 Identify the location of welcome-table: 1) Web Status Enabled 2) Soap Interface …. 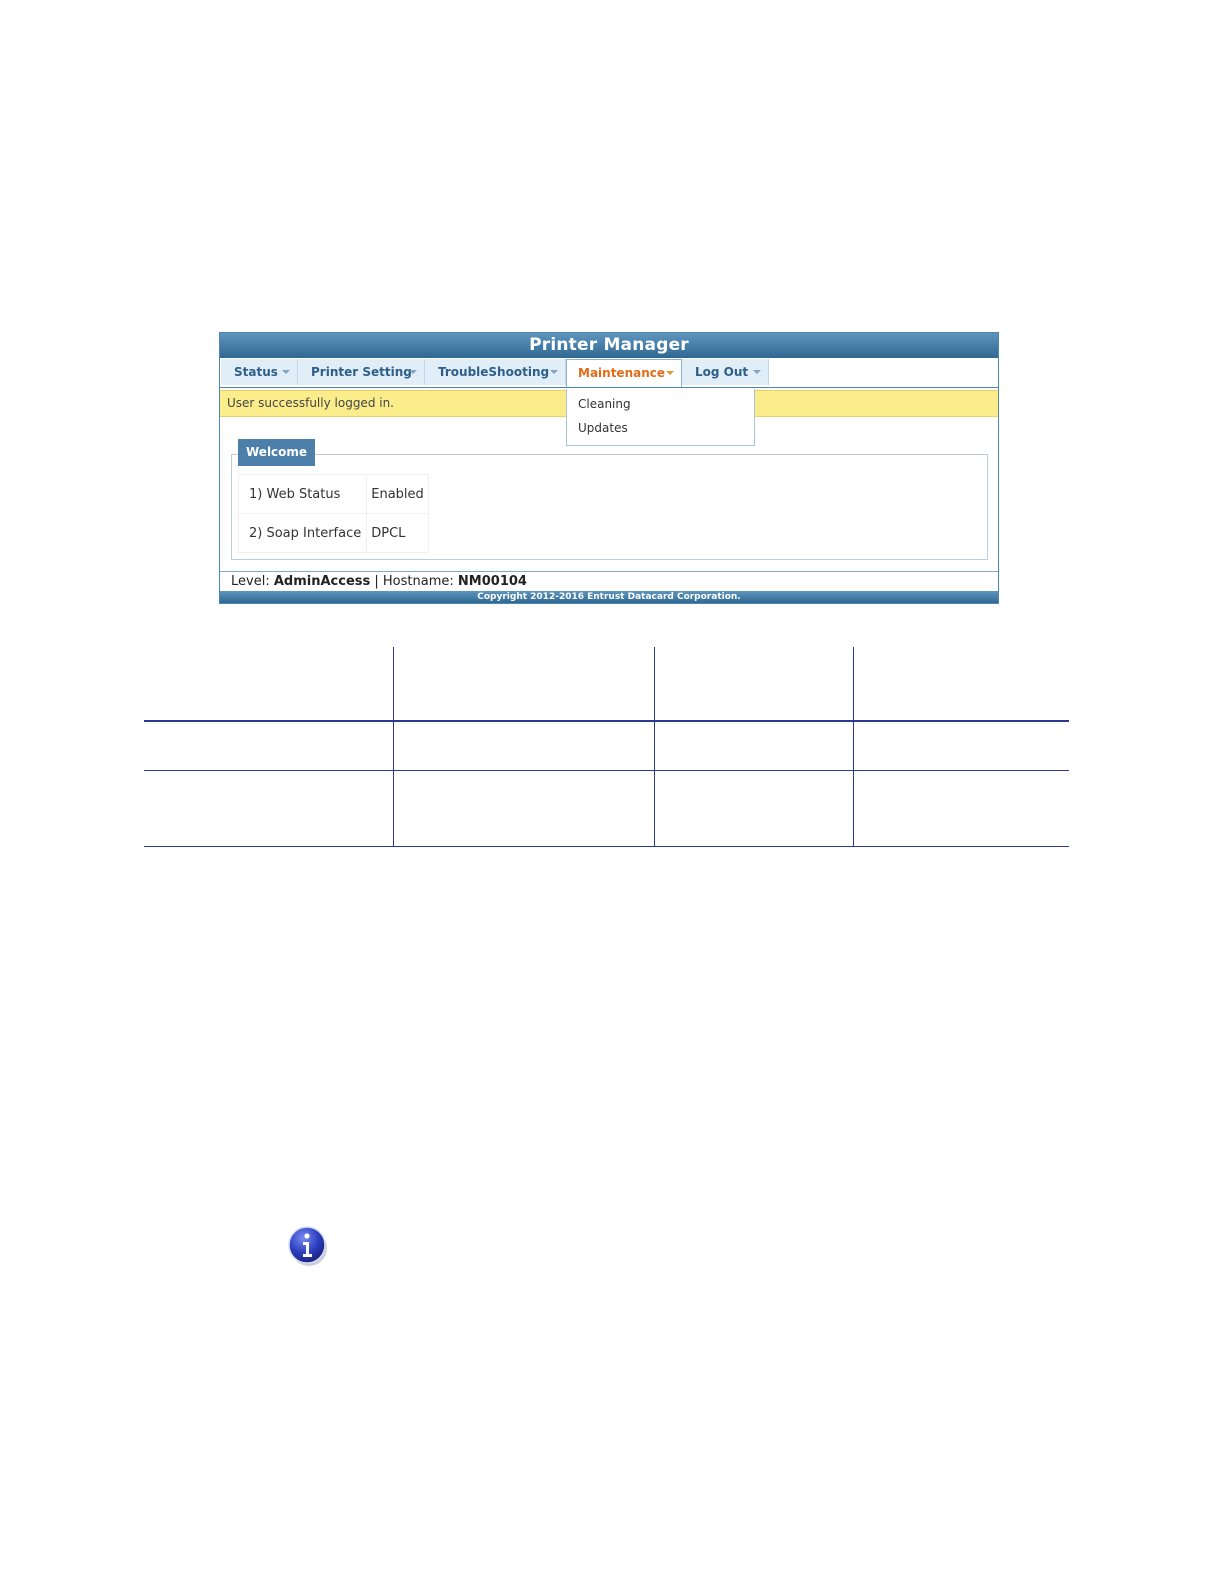
(333, 513).